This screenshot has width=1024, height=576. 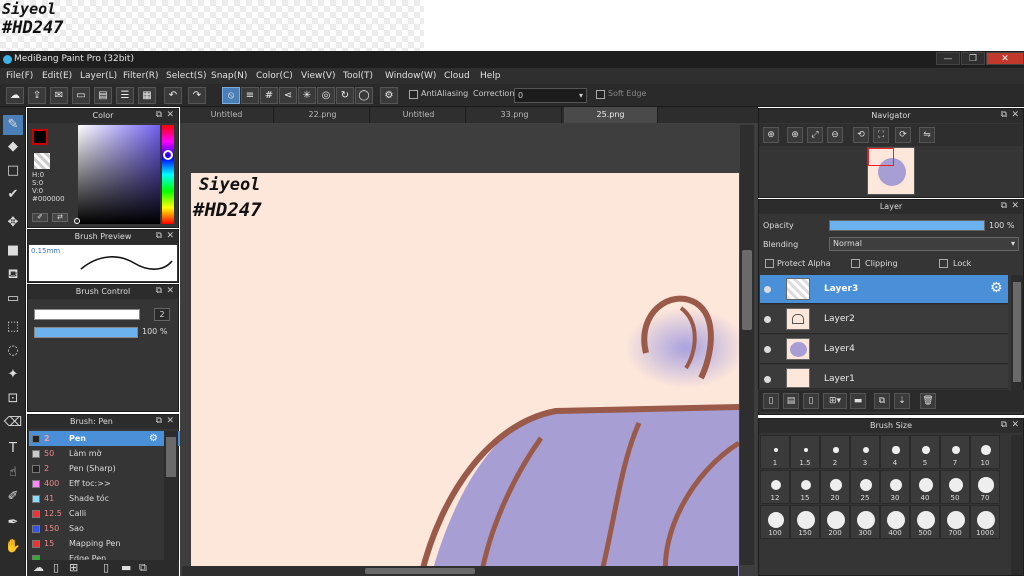 I want to click on blending-select: Normal ▾, so click(x=924, y=244).